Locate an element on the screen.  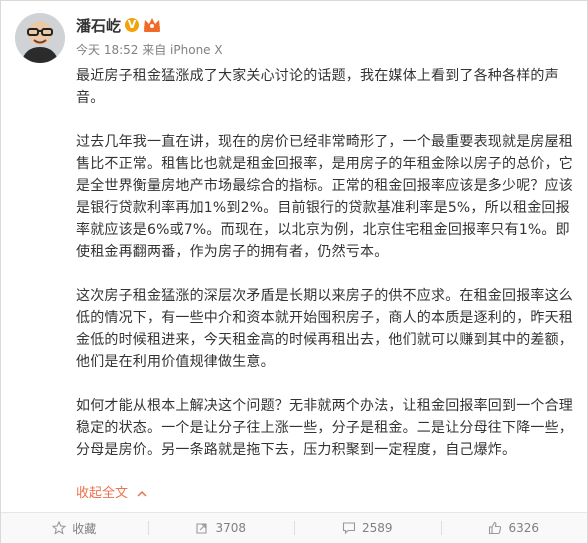
post-paragraph-1: 最近房子租金猛涨成了大家关心讨论的话题，我在媒体上看到了各种各样的声音。 is located at coordinates (317, 87).